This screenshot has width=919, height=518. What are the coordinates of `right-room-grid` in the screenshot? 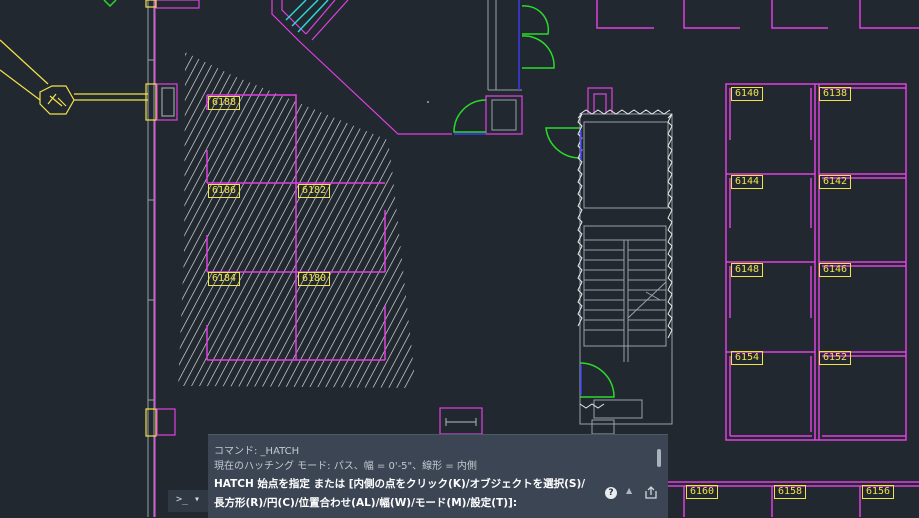 It's located at (816, 262).